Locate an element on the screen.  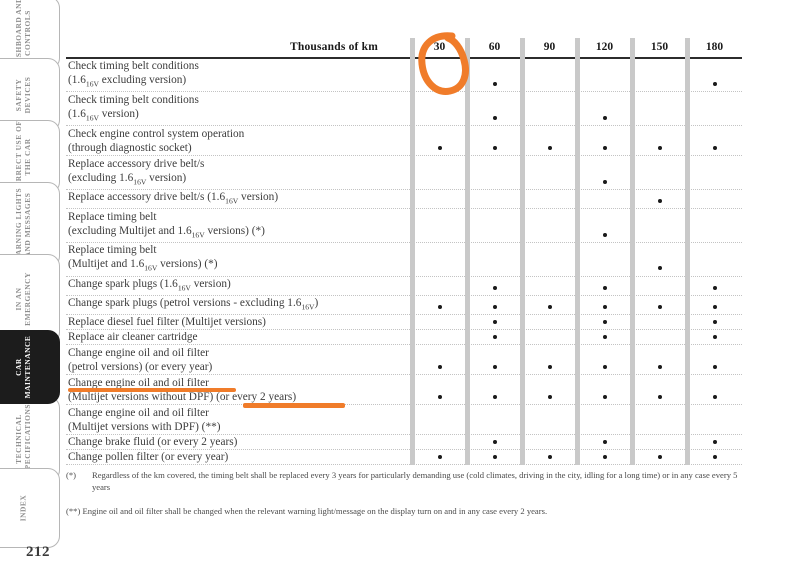
row-label-line2: (Multijet versions with DPF) (**) is located at coordinates (239, 427).